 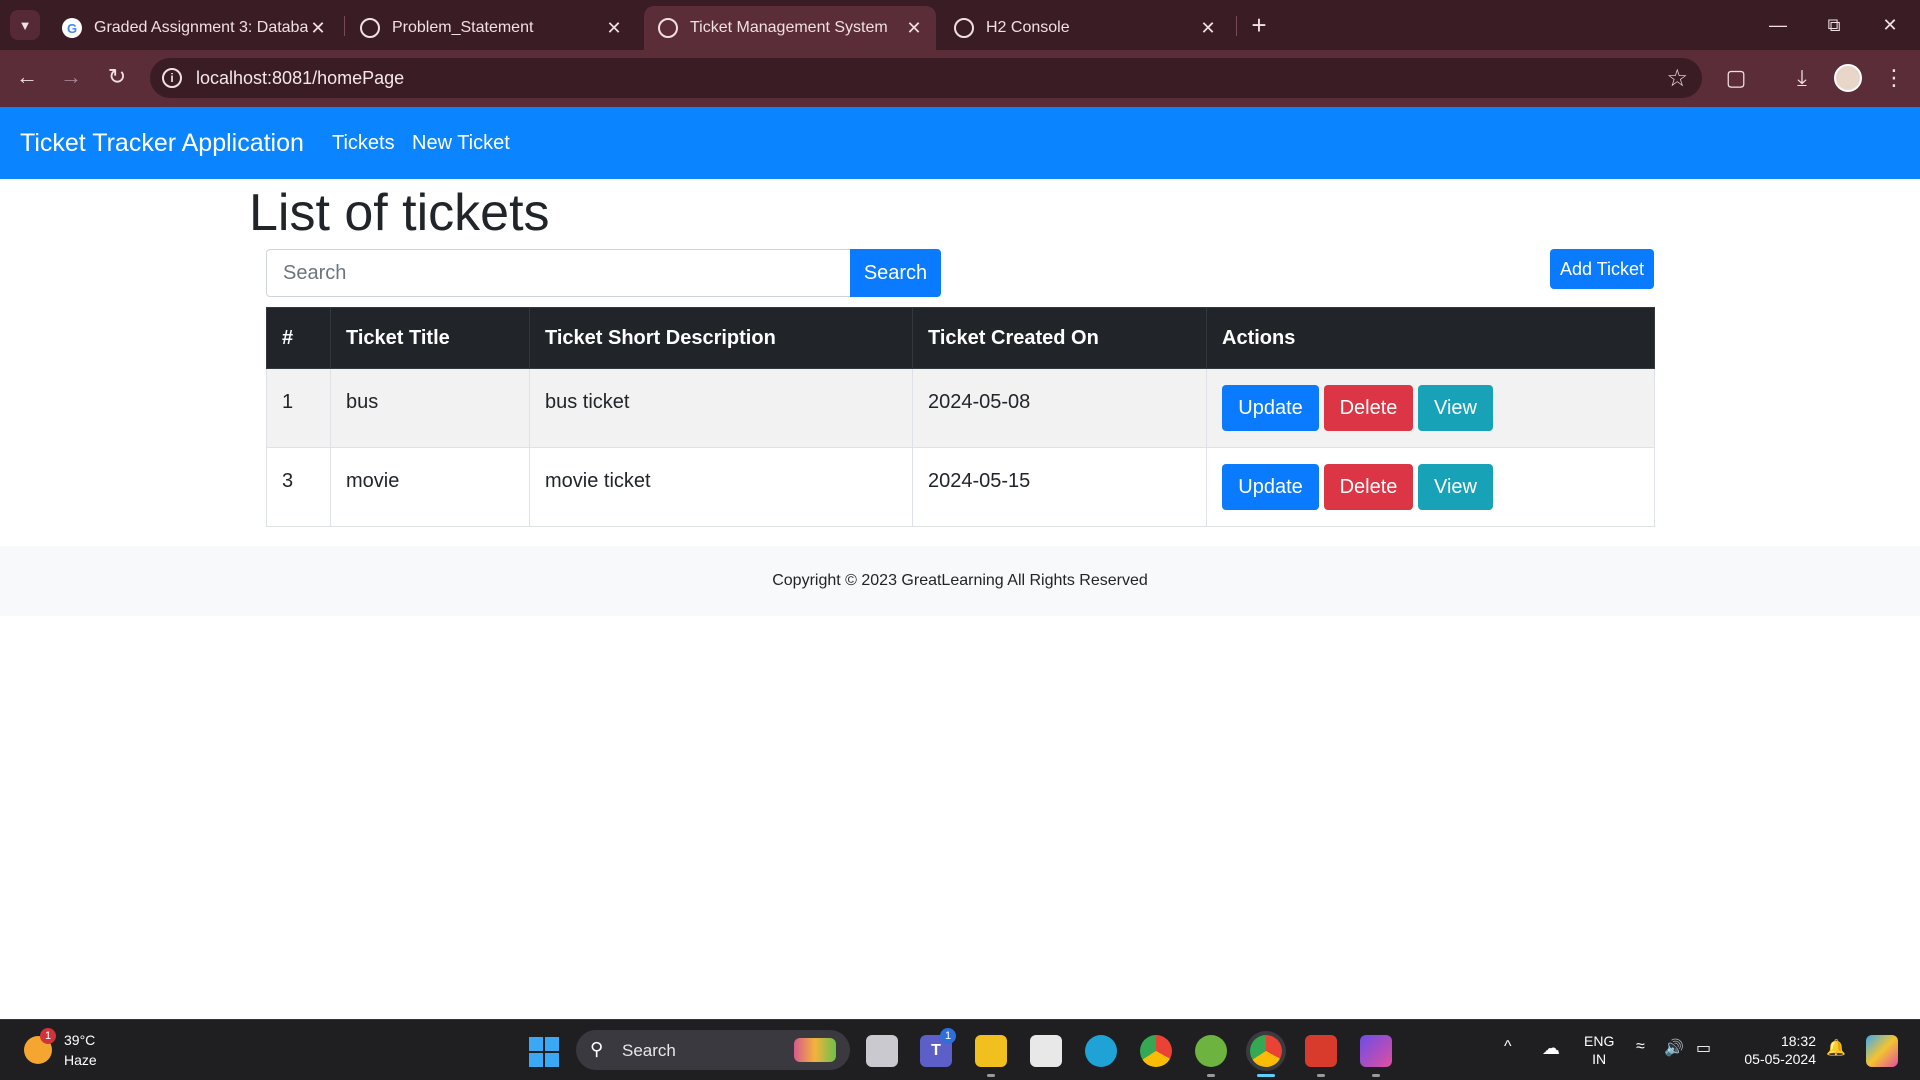 What do you see at coordinates (1890, 25) in the screenshot?
I see `close-window-icon: ✕` at bounding box center [1890, 25].